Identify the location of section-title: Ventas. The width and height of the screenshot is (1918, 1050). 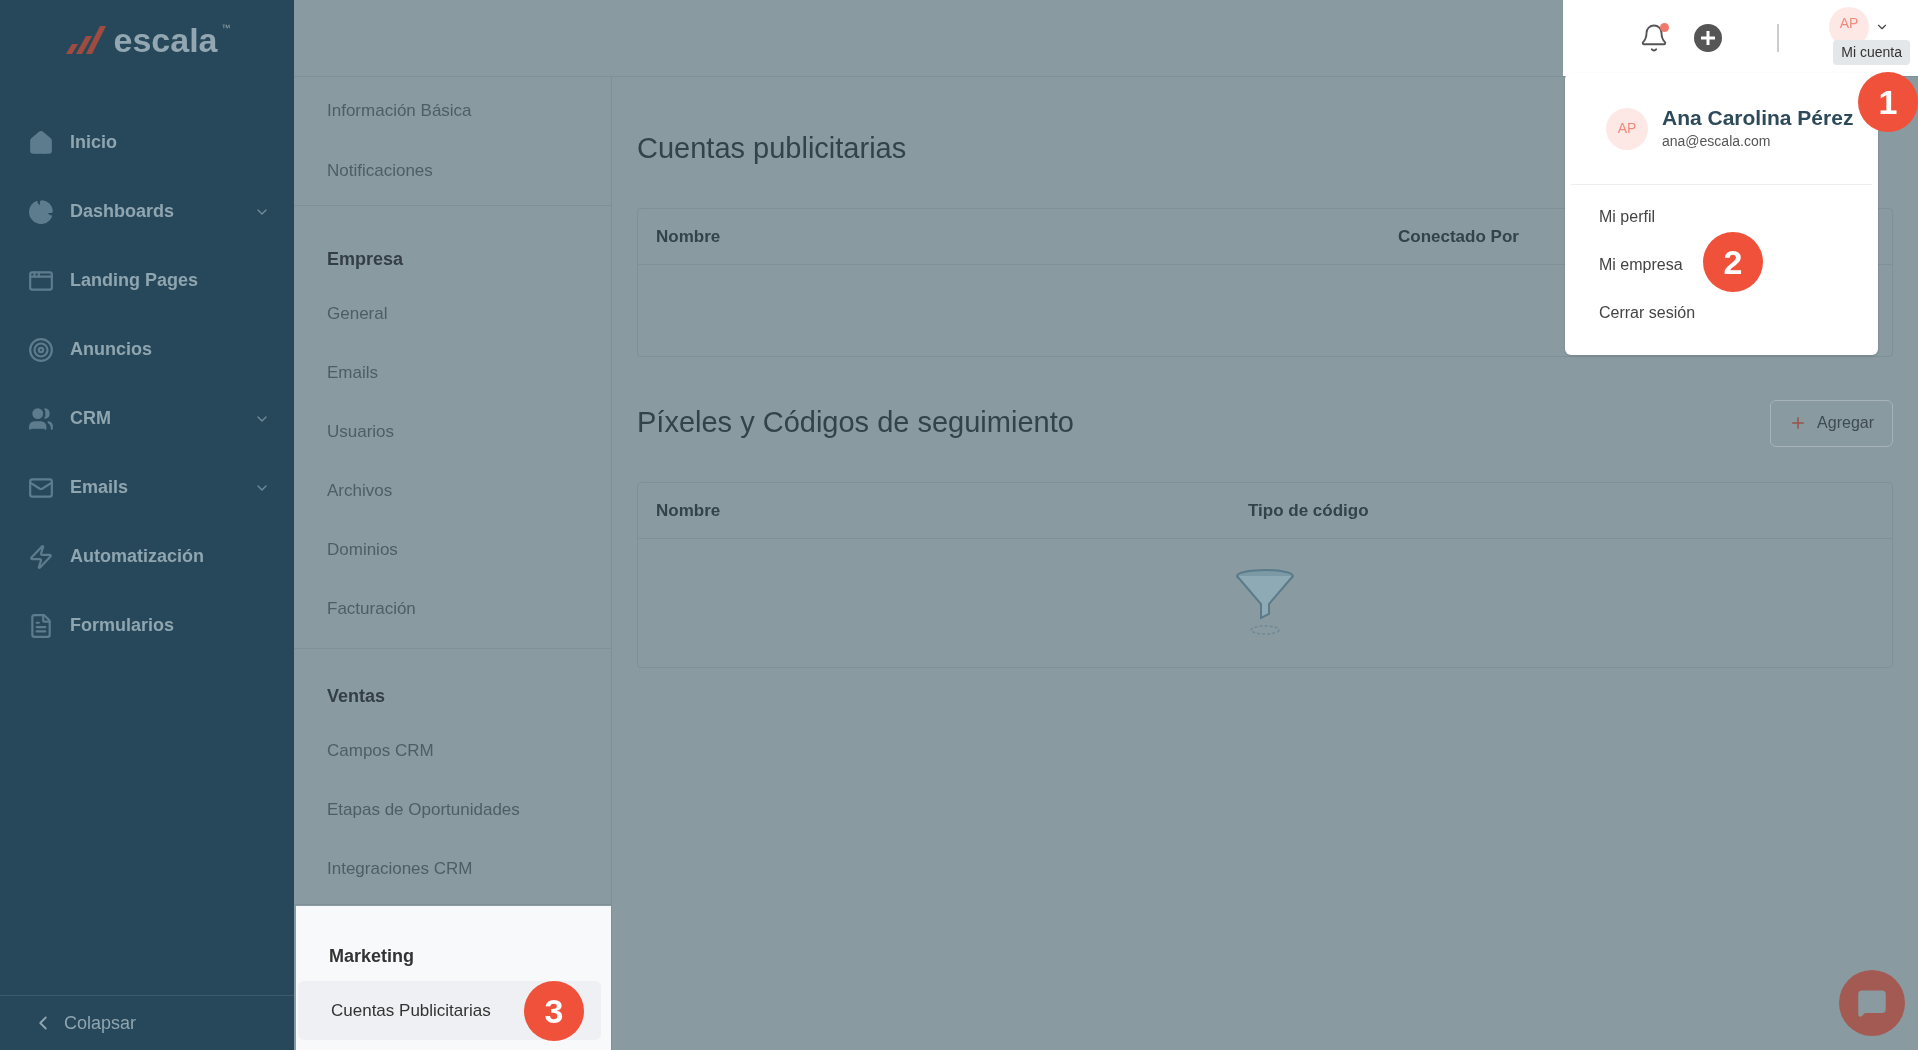
(356, 696).